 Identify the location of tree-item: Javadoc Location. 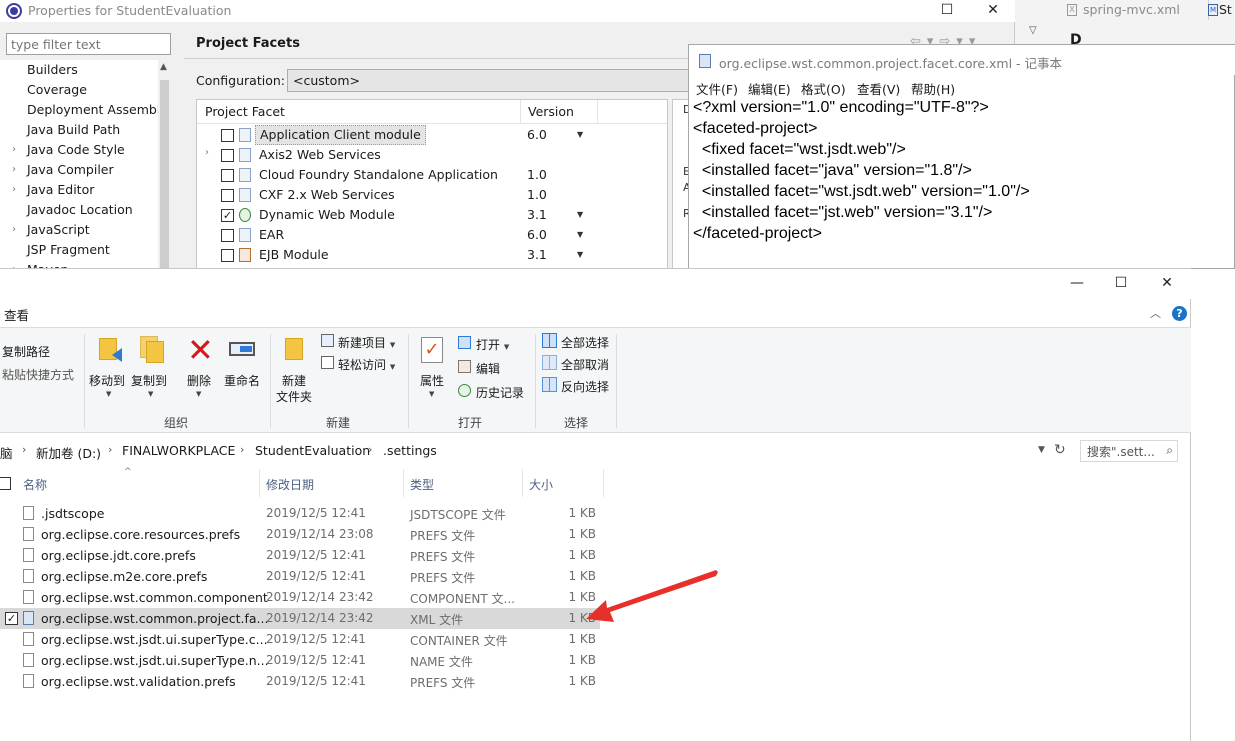
(80, 210).